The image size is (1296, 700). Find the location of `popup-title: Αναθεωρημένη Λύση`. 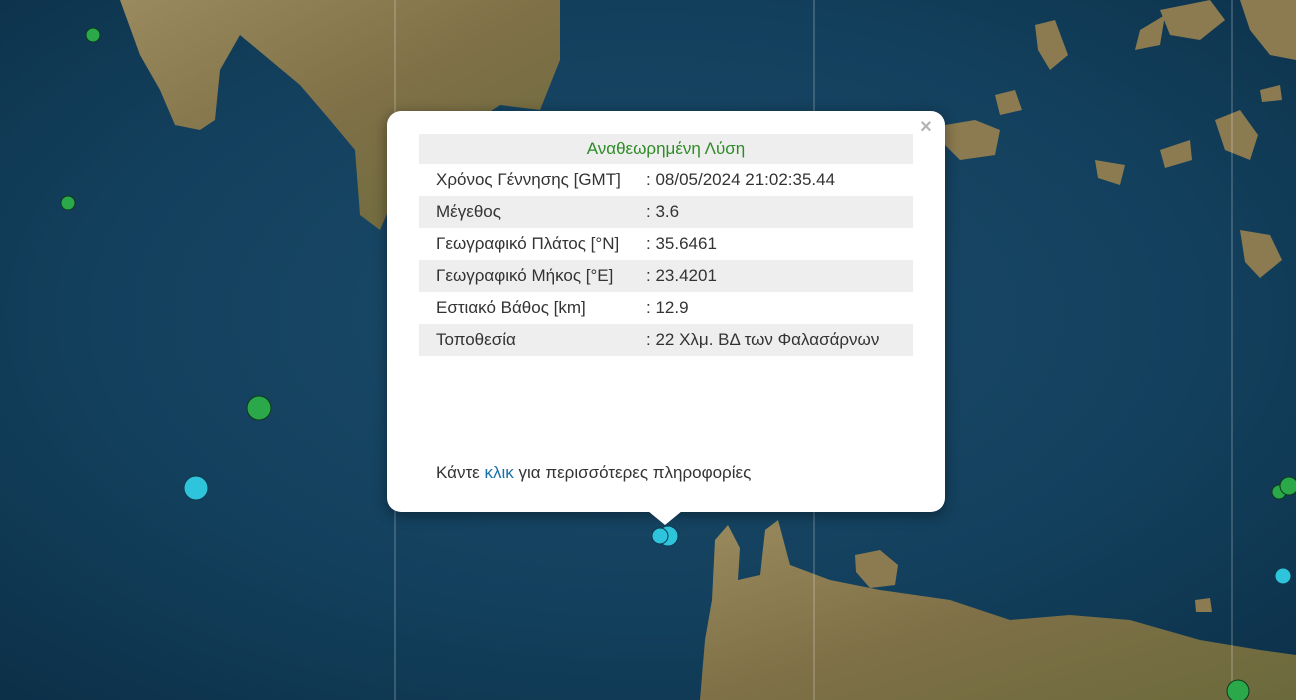

popup-title: Αναθεωρημένη Λύση is located at coordinates (666, 149).